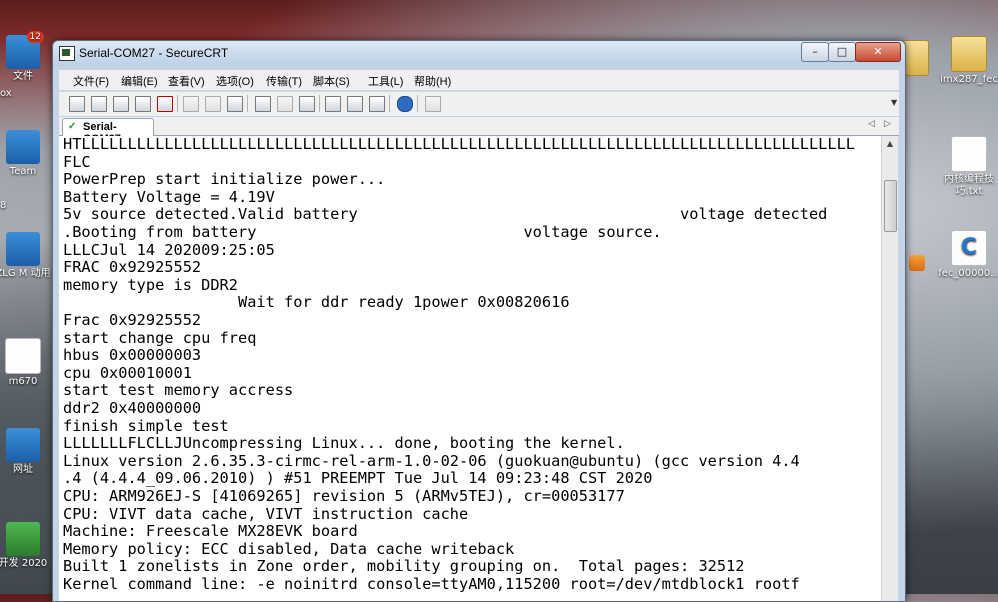 The height and width of the screenshot is (602, 998). I want to click on file-icon, so click(23, 356).